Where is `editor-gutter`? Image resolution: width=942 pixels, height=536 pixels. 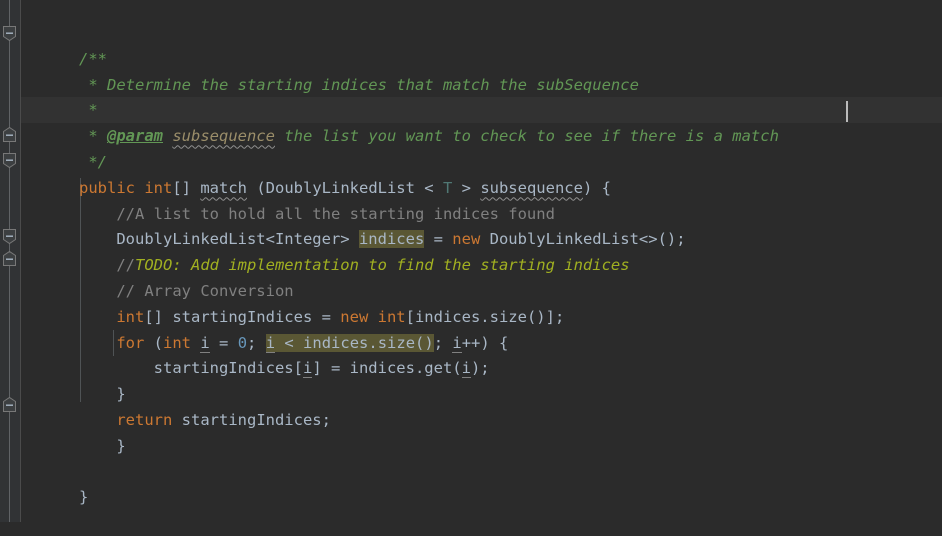
editor-gutter is located at coordinates (10, 261).